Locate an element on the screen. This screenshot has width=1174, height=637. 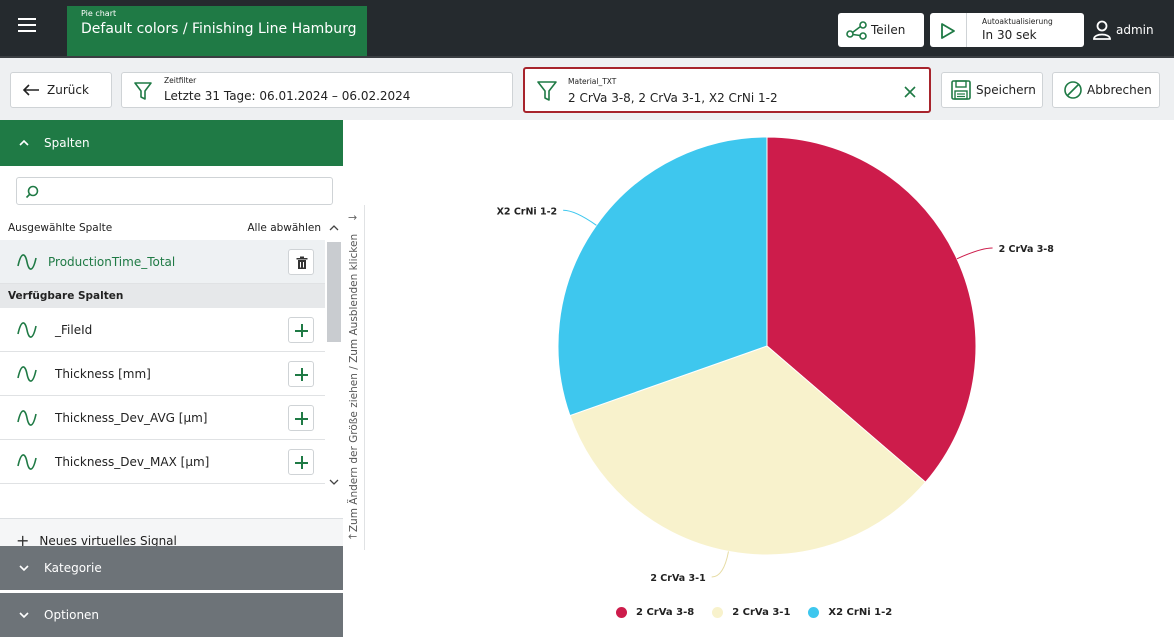
chart-legend: 2 CrVa 3-8 2 CrVa 3-1 X2 CrNi 1-2 is located at coordinates (763, 612).